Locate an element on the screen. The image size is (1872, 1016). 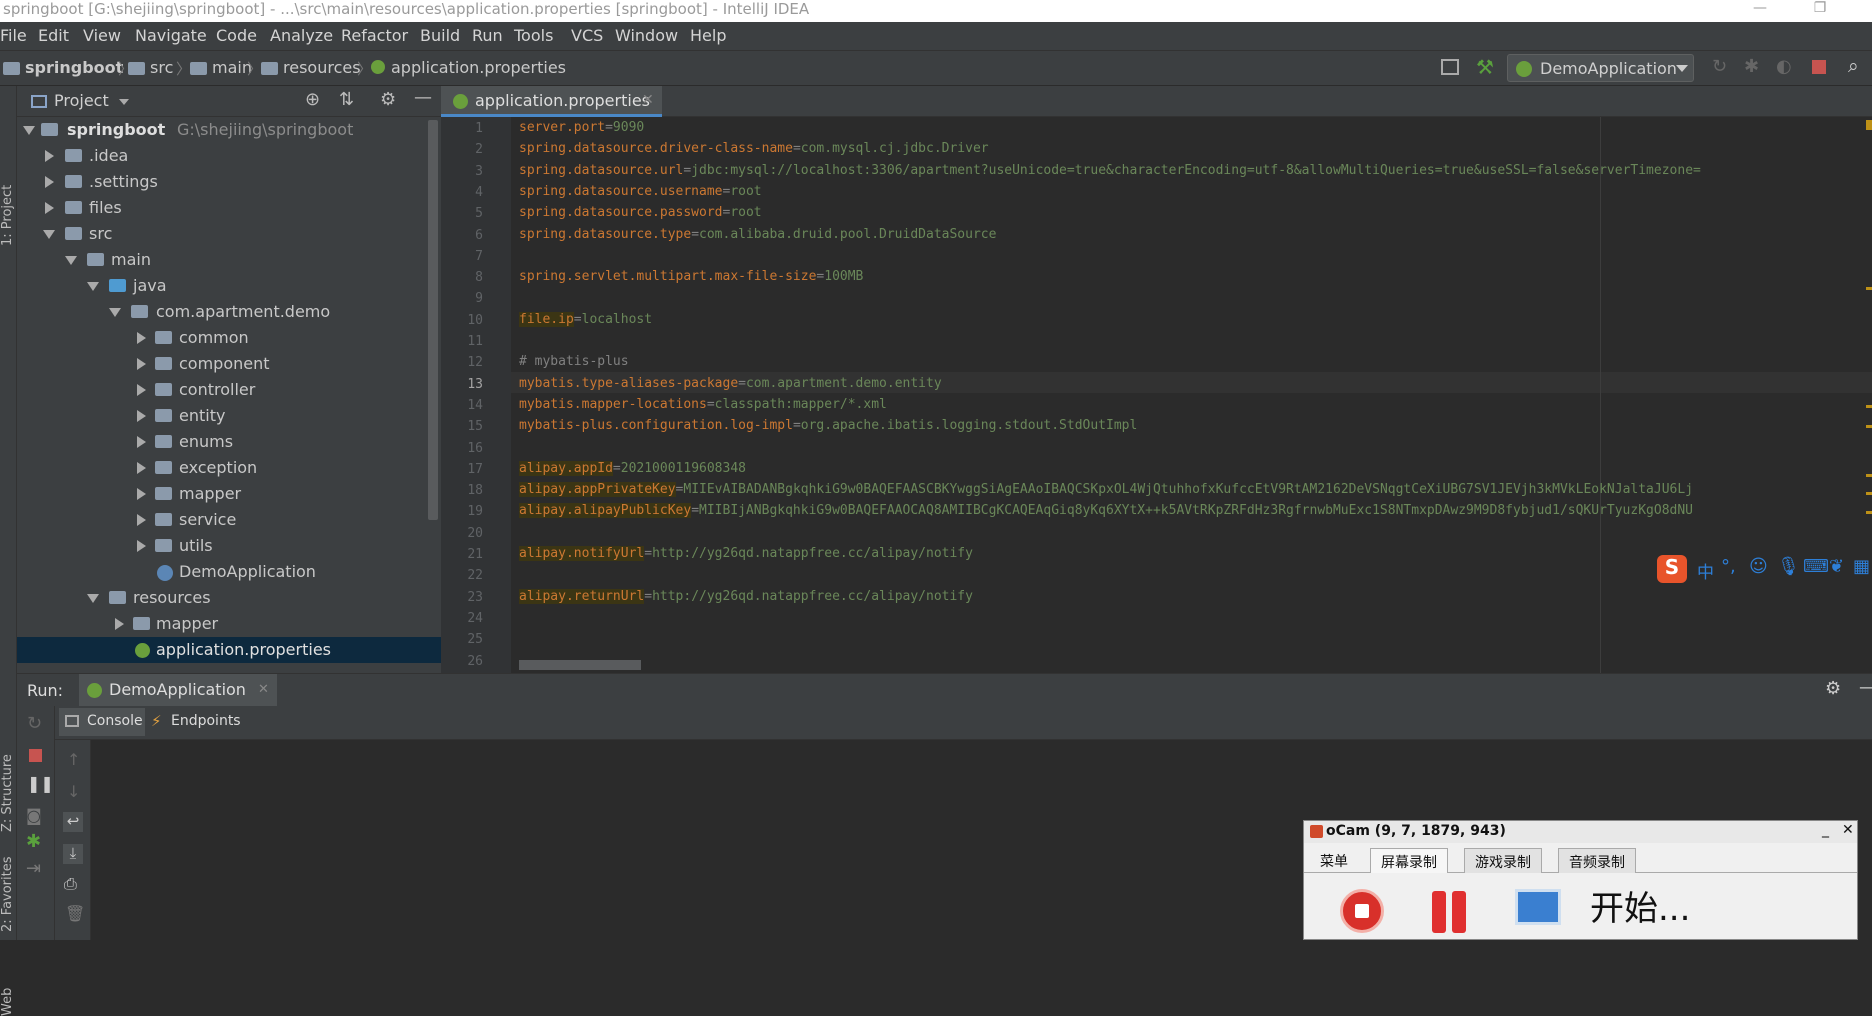
menu-build: Build is located at coordinates (440, 35).